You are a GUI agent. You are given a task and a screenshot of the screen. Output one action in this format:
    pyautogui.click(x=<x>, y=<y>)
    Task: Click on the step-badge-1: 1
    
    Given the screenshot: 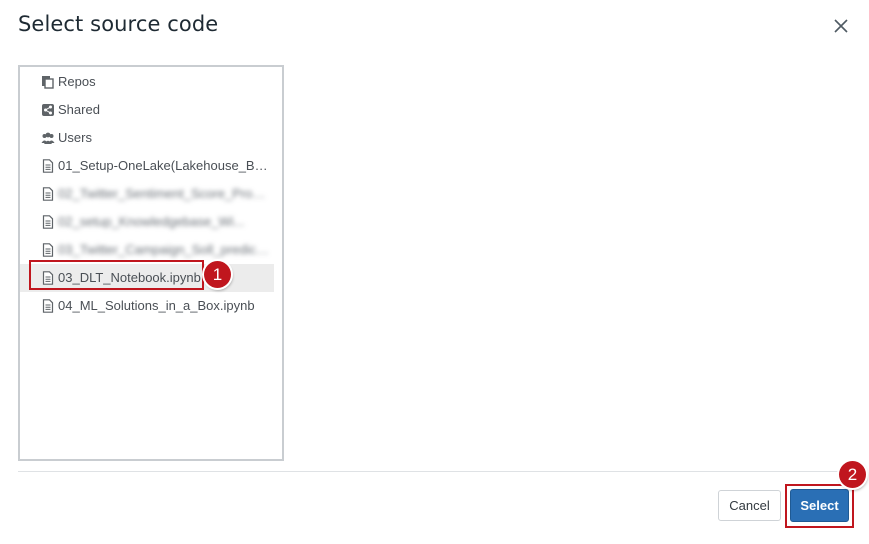 What is the action you would take?
    pyautogui.click(x=217, y=274)
    